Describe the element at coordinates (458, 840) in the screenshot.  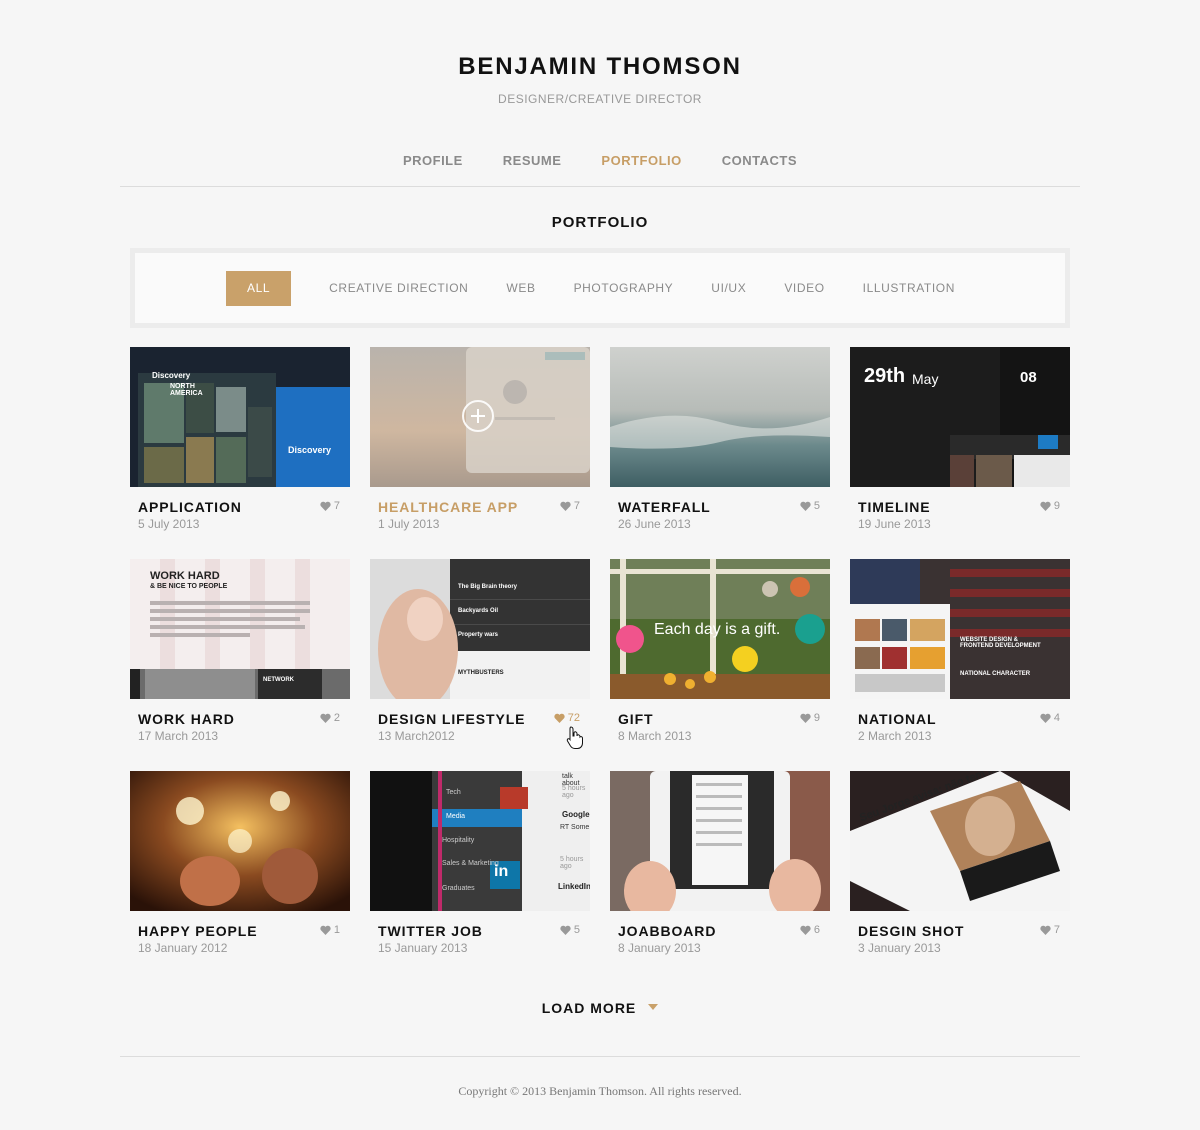
I see `thumb-twitter-item: Hospitality` at that location.